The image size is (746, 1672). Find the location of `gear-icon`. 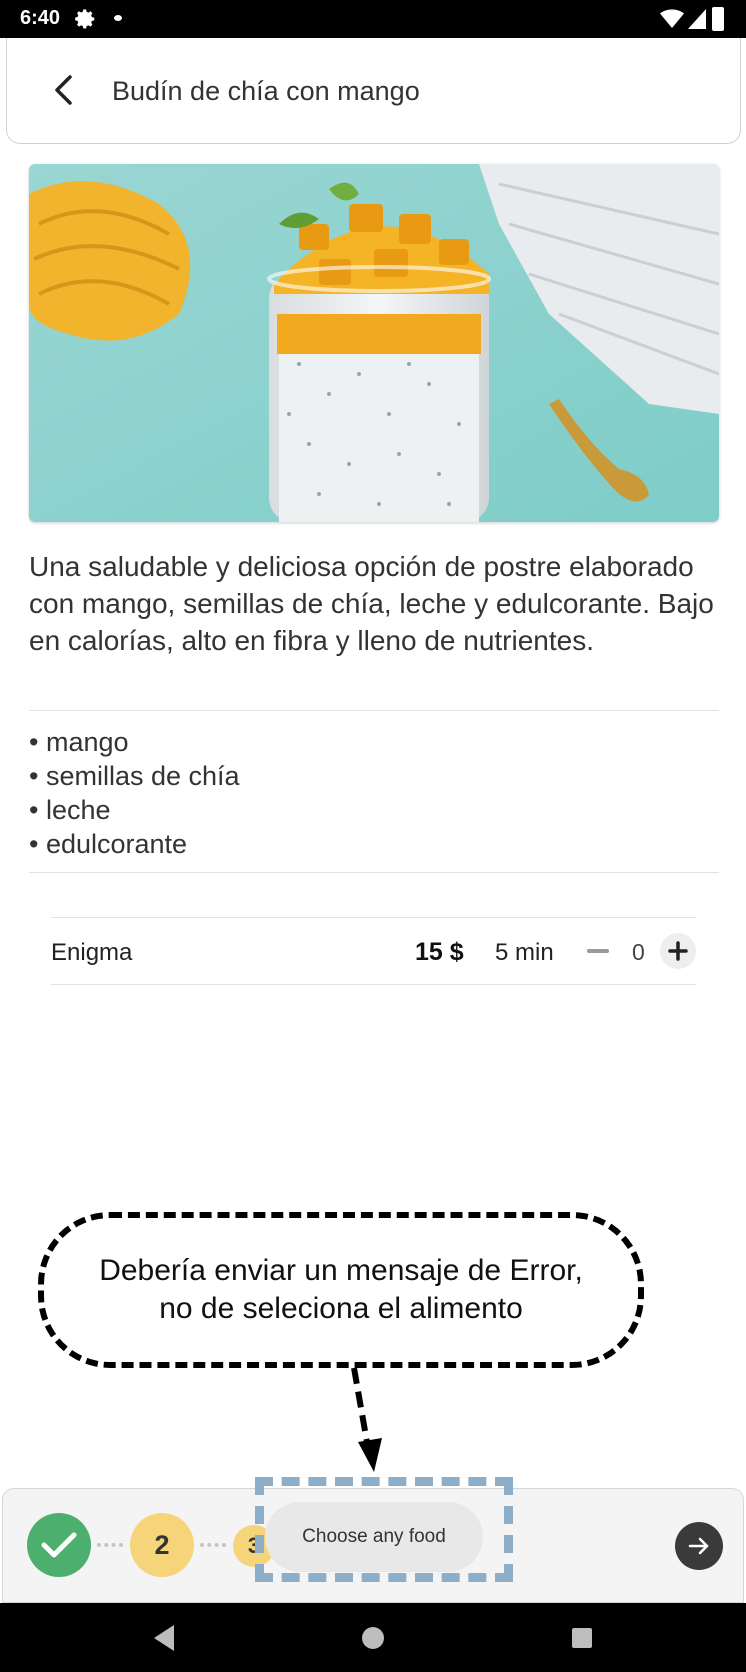

gear-icon is located at coordinates (85, 19).